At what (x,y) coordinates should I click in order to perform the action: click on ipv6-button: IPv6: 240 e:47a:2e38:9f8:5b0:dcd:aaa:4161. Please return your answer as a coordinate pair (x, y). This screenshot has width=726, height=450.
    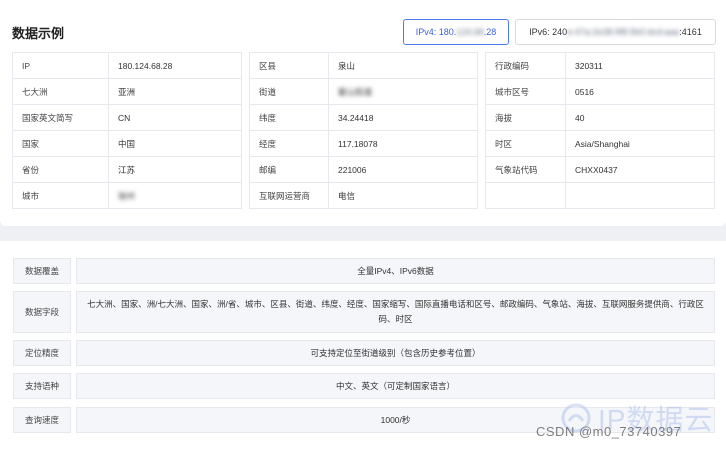
    Looking at the image, I should click on (615, 32).